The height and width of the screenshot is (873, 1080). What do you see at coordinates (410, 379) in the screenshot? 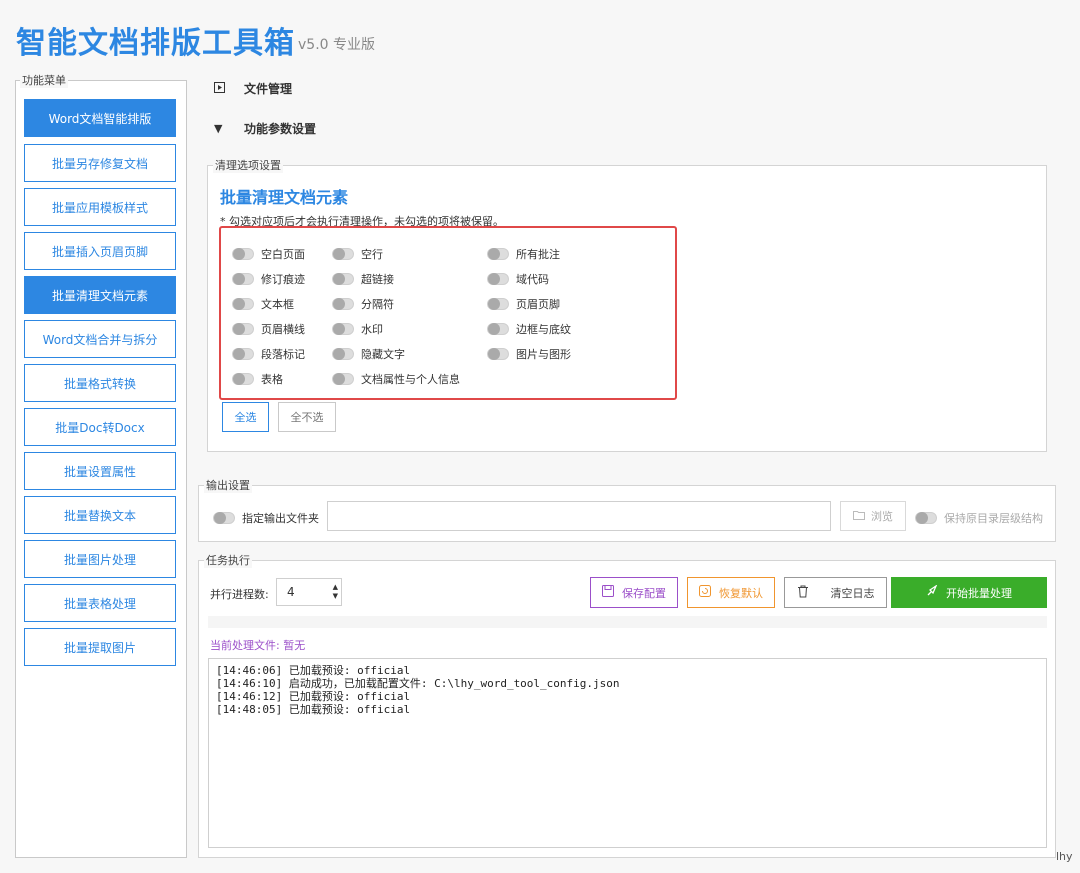
I see `toggle-label: 文档属性与个人信息` at bounding box center [410, 379].